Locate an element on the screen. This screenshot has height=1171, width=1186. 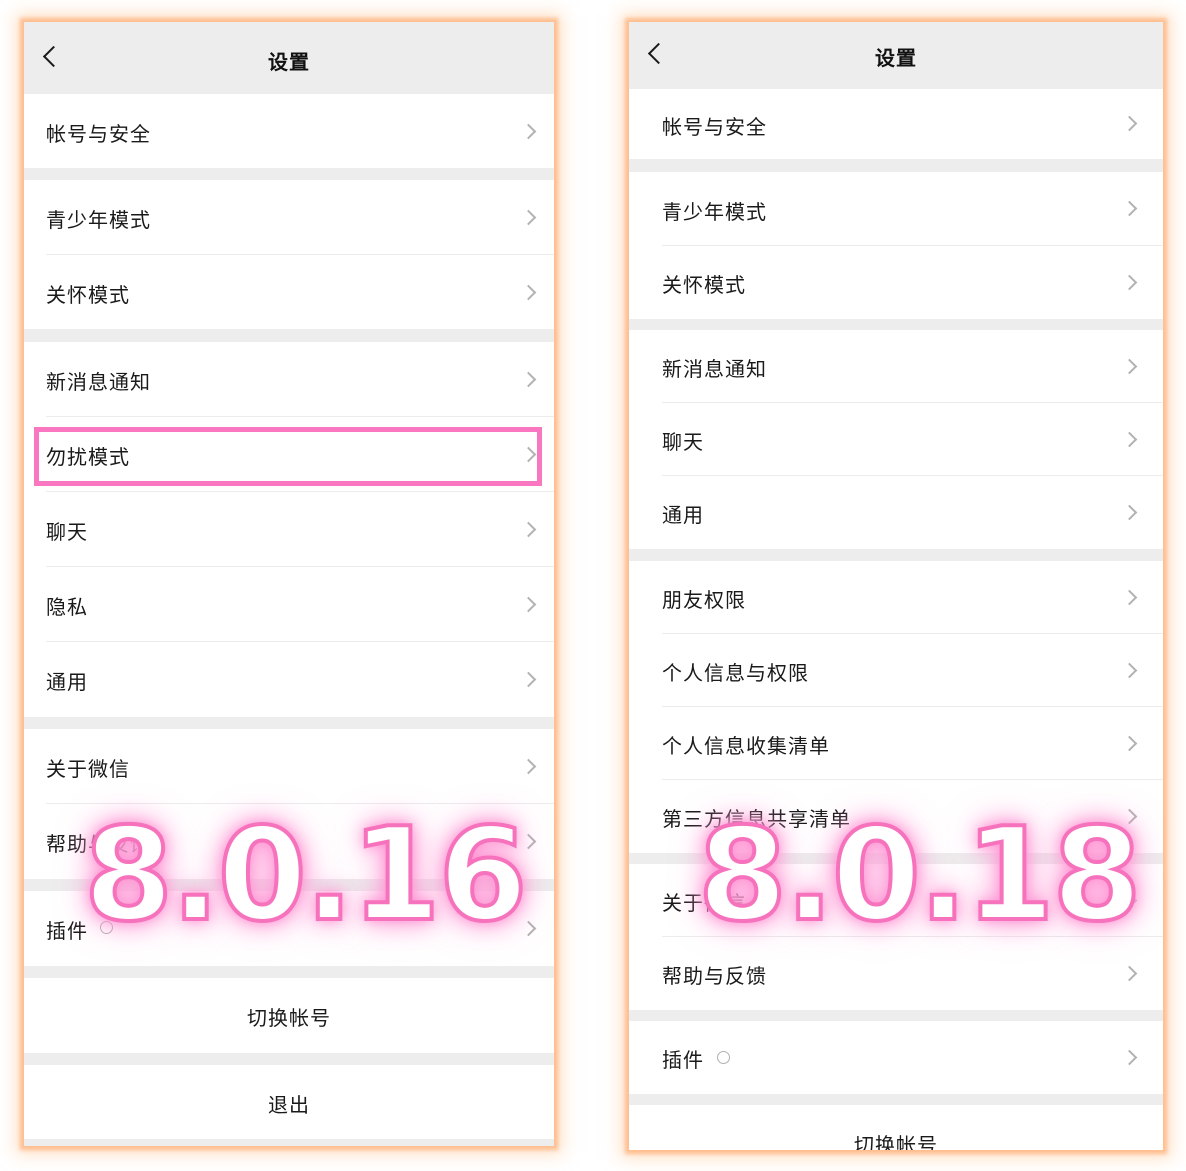
settings-item-plugins: 插件 is located at coordinates (896, 1057).